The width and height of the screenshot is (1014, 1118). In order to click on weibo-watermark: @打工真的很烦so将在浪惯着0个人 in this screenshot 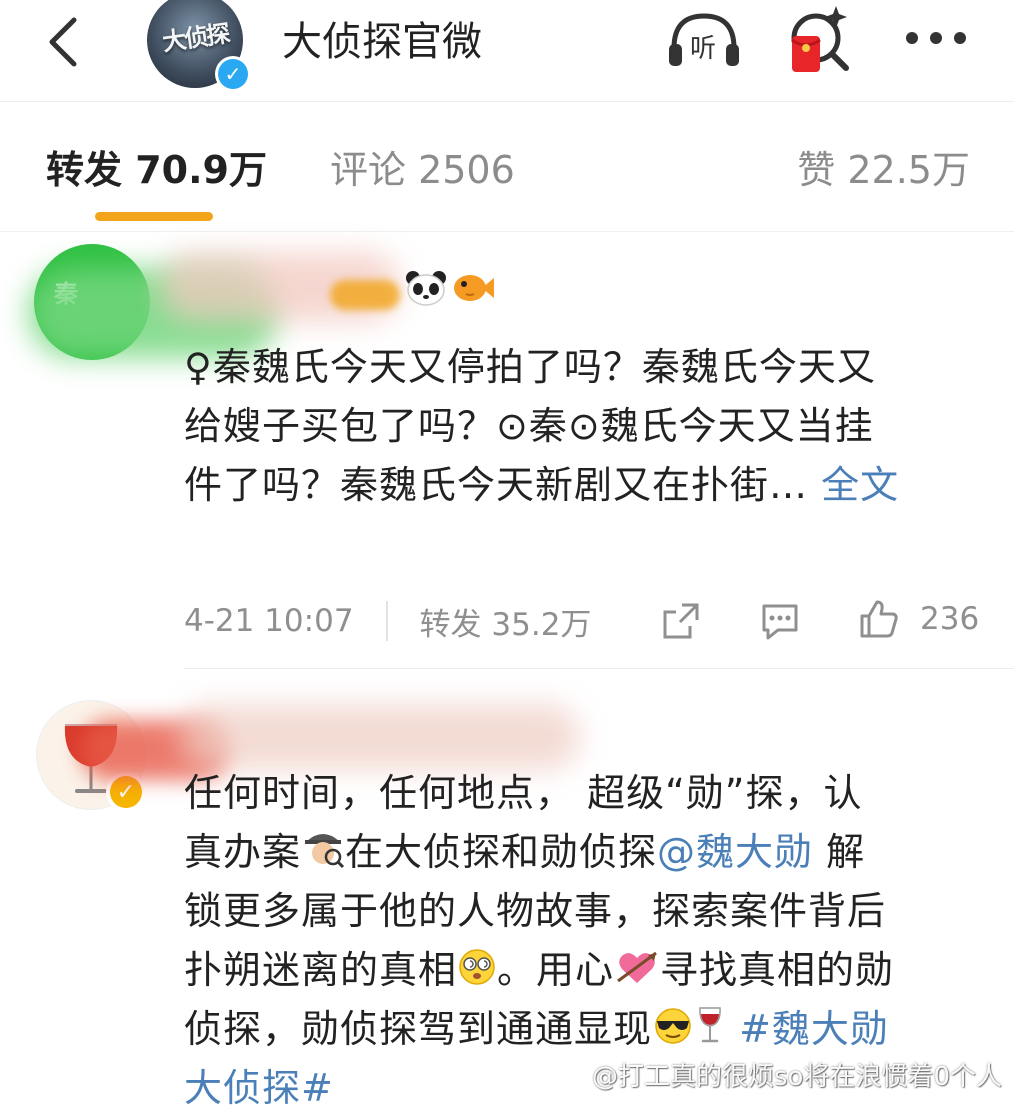, I will do `click(780, 1074)`.